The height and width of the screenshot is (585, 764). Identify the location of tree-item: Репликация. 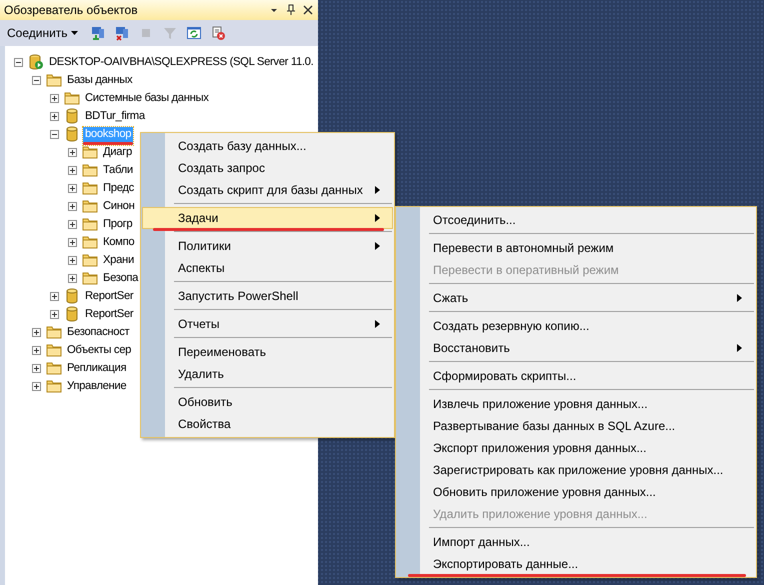
(96, 369).